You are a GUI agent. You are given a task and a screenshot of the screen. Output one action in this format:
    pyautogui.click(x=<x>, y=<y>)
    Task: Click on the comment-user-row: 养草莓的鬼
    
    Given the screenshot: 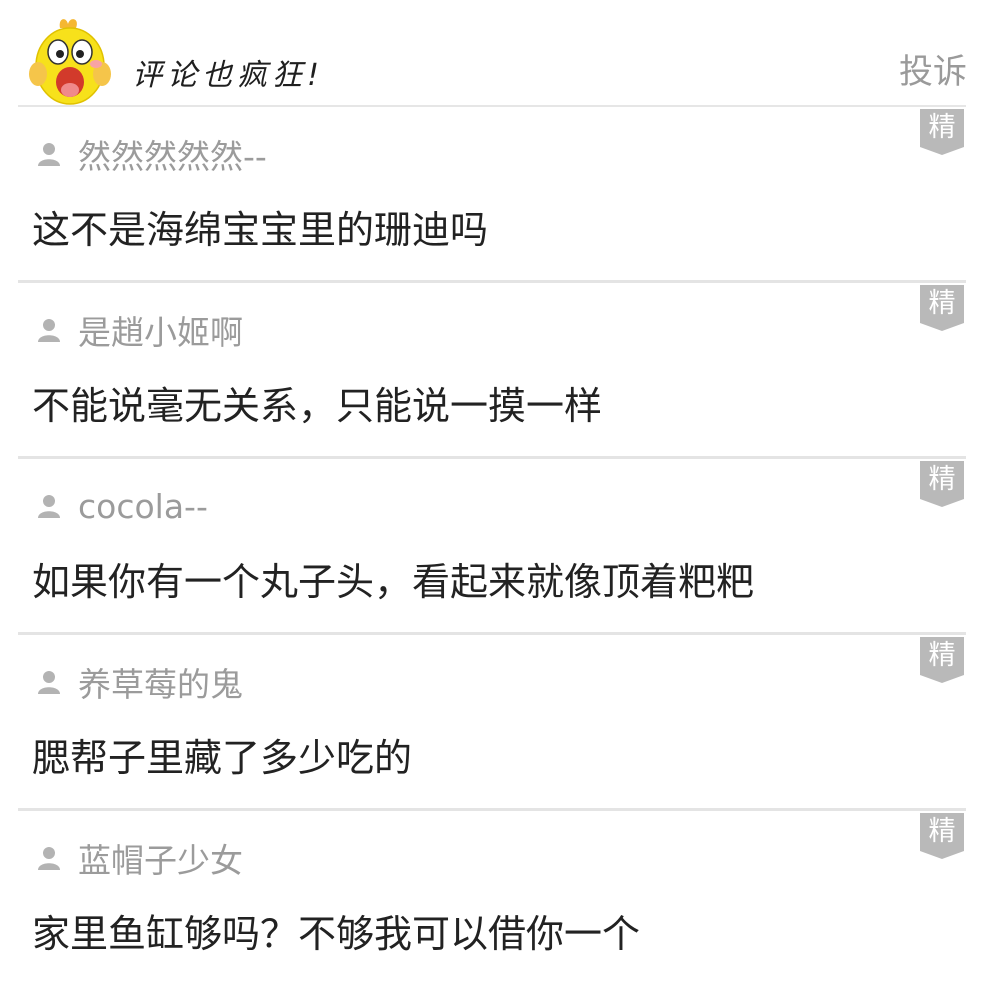 What is the action you would take?
    pyautogui.click(x=139, y=683)
    